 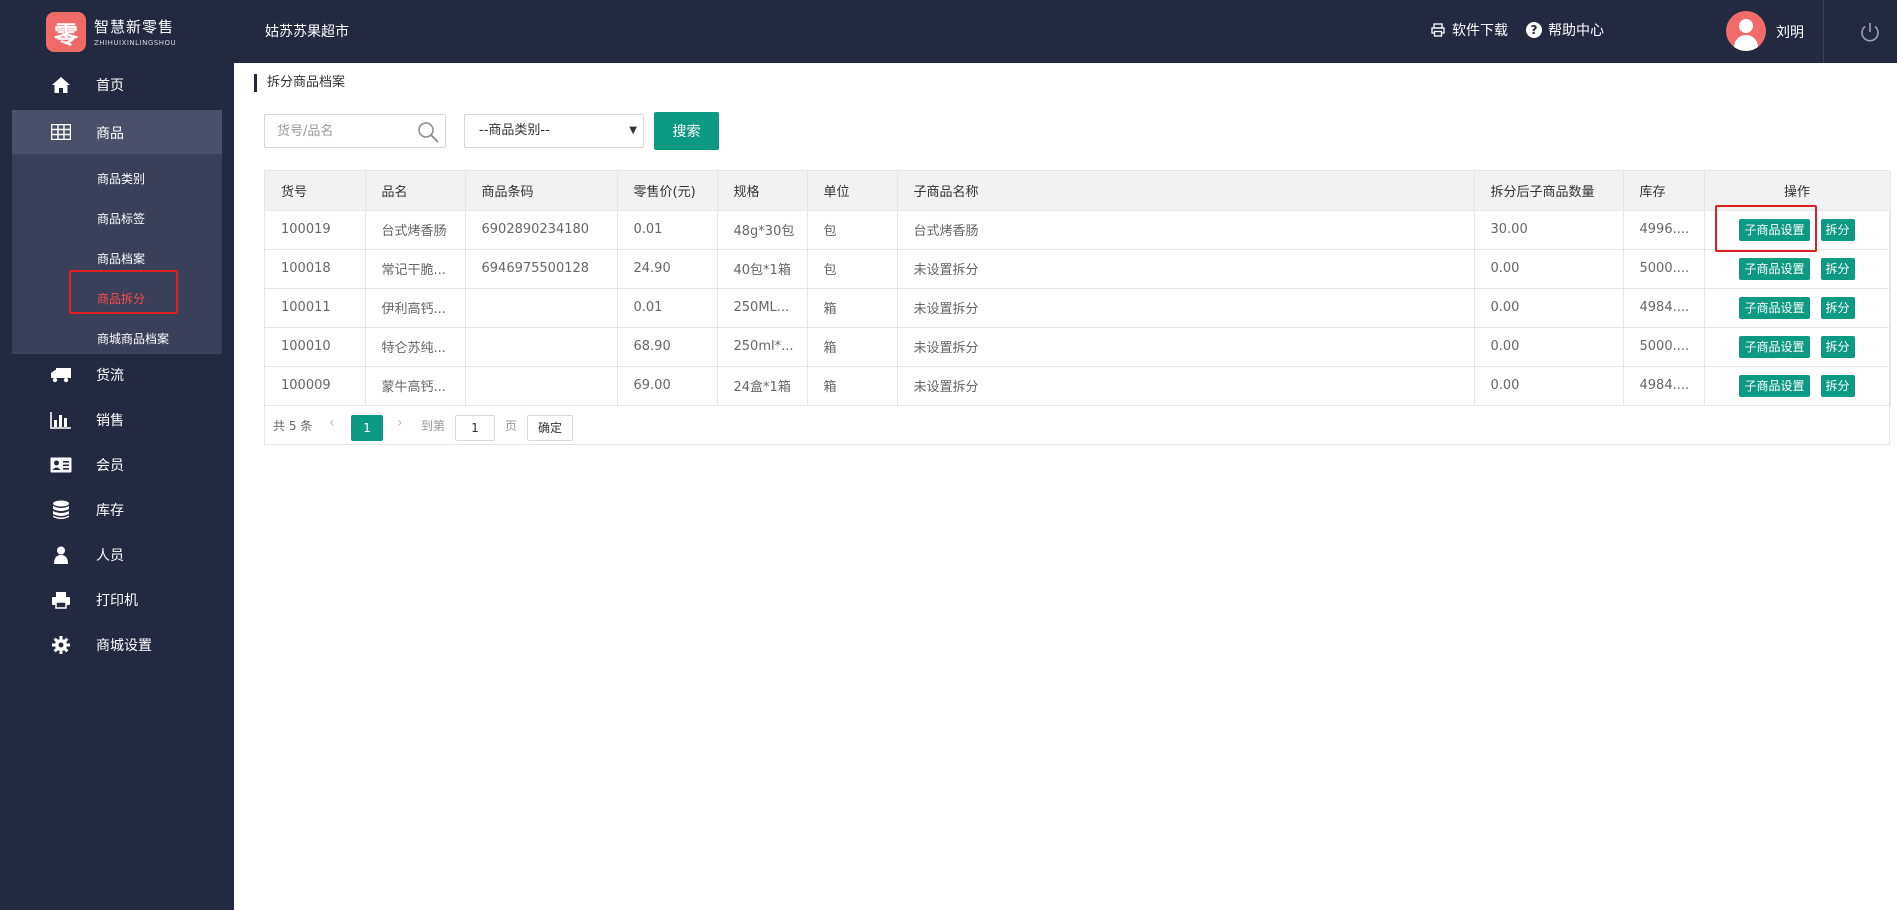 What do you see at coordinates (61, 600) in the screenshot?
I see `printer-icon` at bounding box center [61, 600].